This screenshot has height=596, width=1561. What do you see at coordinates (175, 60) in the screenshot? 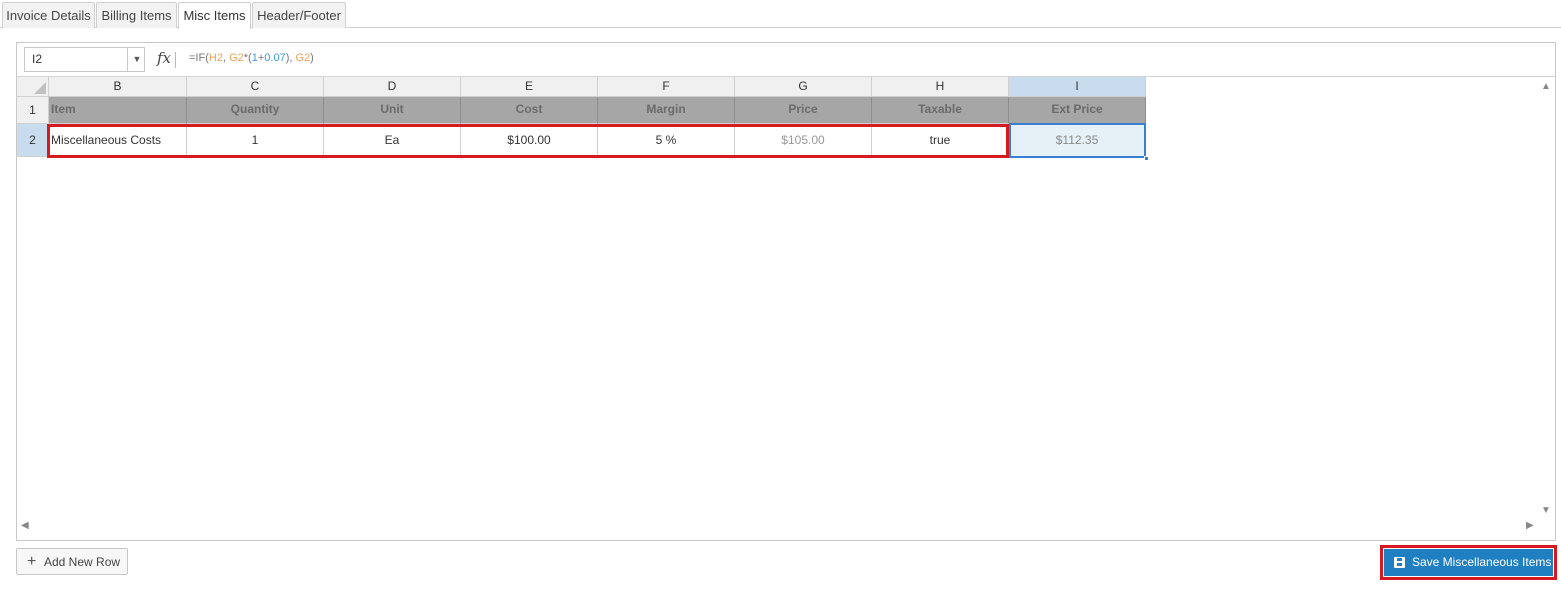
I see `formula-divider` at bounding box center [175, 60].